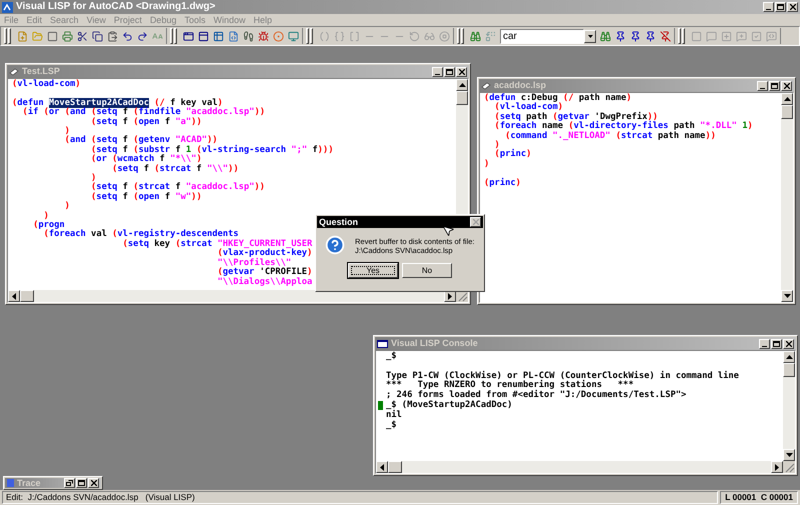 This screenshot has width=800, height=505. Describe the element at coordinates (116, 7) in the screenshot. I see `app-title: Visual LISP for AutoCAD <Drawing1.dwg>` at that location.